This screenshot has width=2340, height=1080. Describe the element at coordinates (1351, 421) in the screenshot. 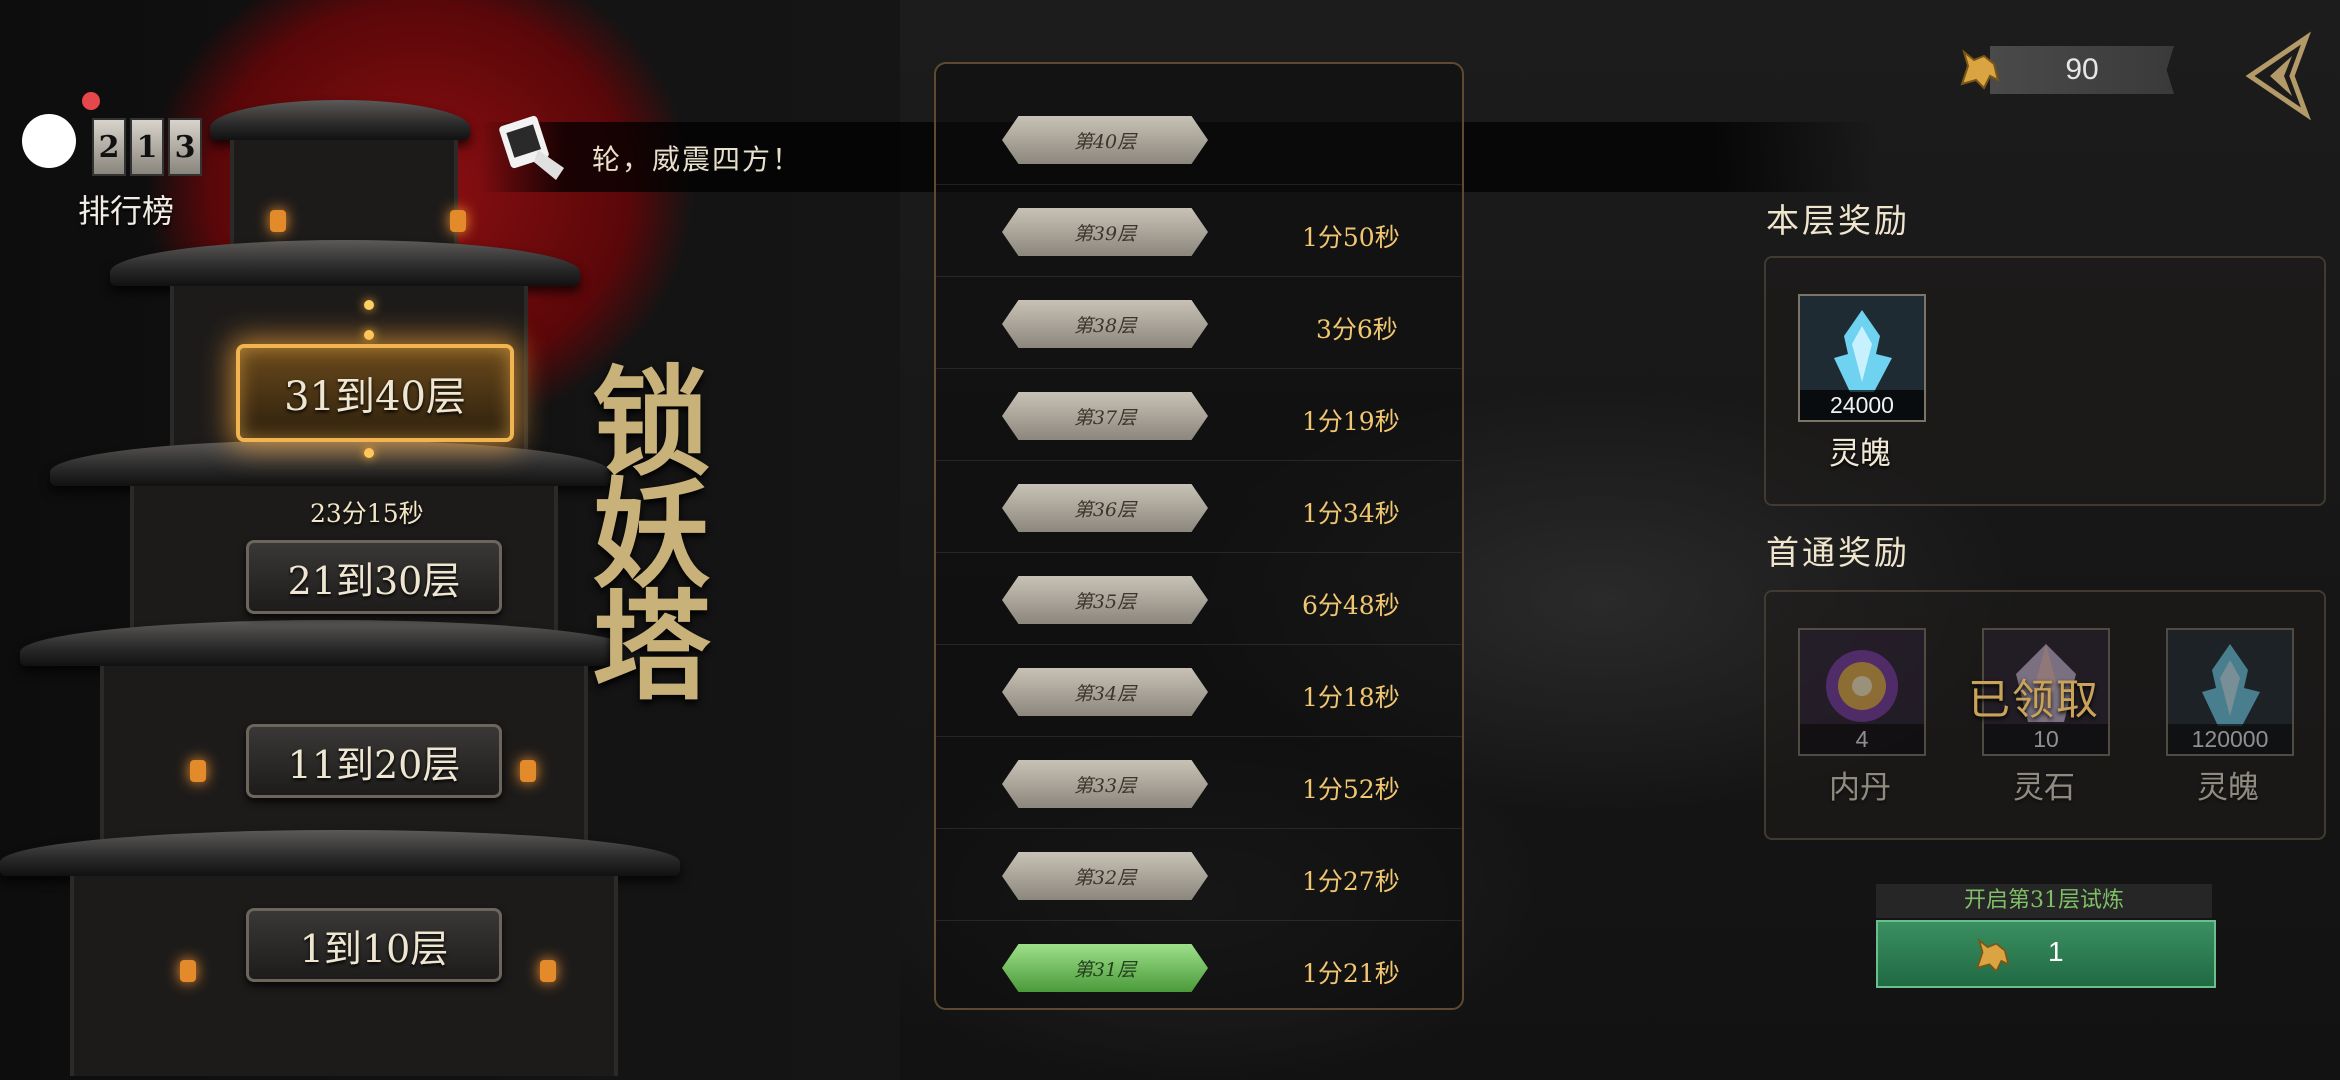

I see `floor-clear-time: 1分19秒` at that location.